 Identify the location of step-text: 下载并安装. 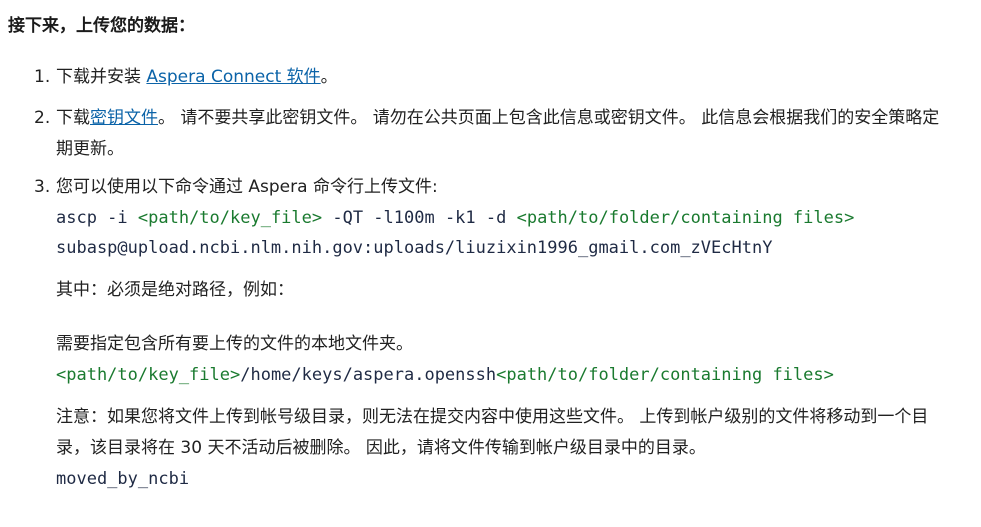
(101, 77).